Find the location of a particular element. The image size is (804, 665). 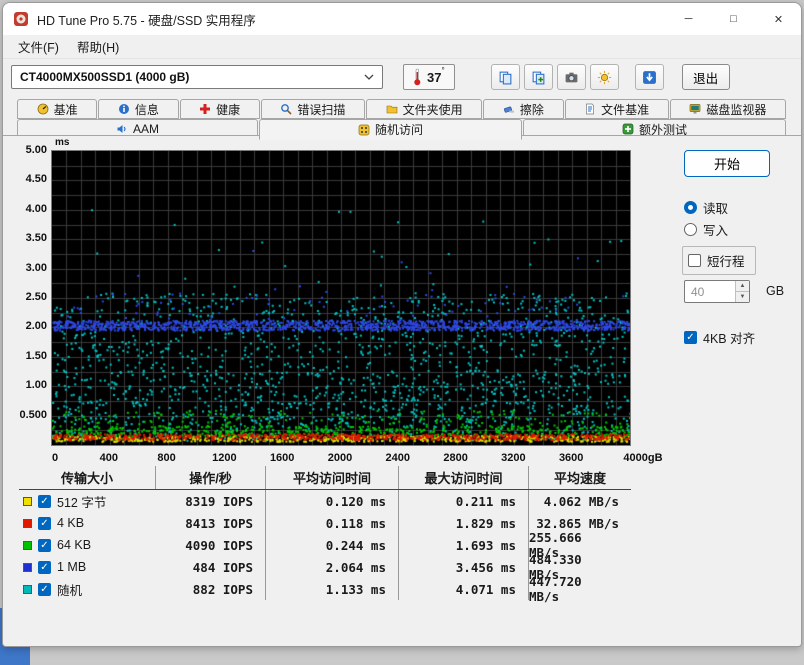

cell-iops: 4090 IOPS is located at coordinates (219, 545).